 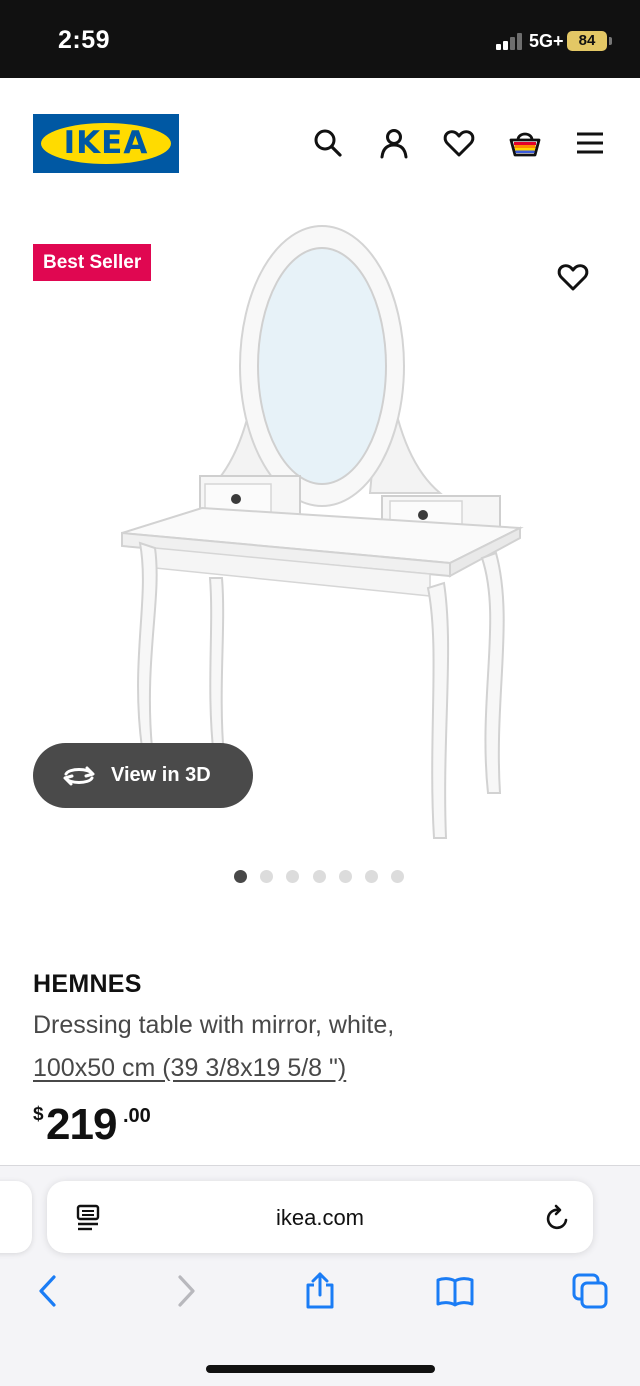 I want to click on favourites-icon, so click(x=459, y=143).